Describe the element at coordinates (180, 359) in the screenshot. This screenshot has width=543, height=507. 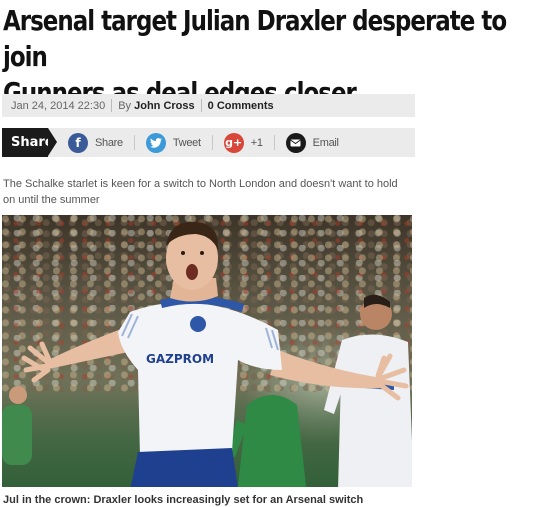
I see `jersey-sponsor: GAZPROM` at that location.